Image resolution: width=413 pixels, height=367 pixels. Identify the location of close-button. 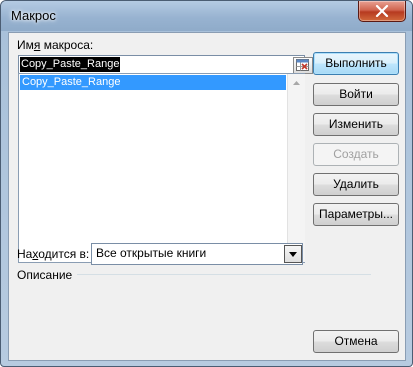
(382, 11).